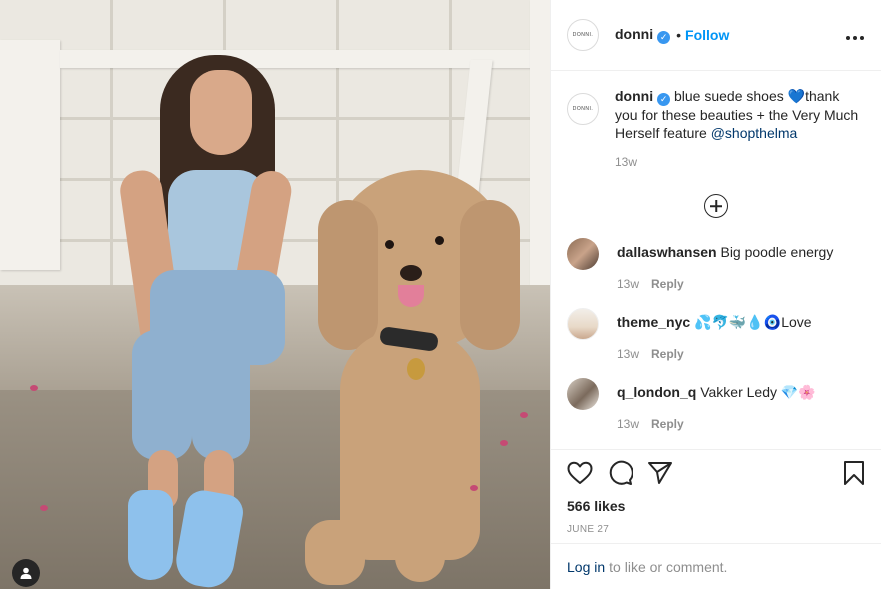 The height and width of the screenshot is (589, 881). Describe the element at coordinates (716, 529) in the screenshot. I see `post-date: JUNE 27` at that location.